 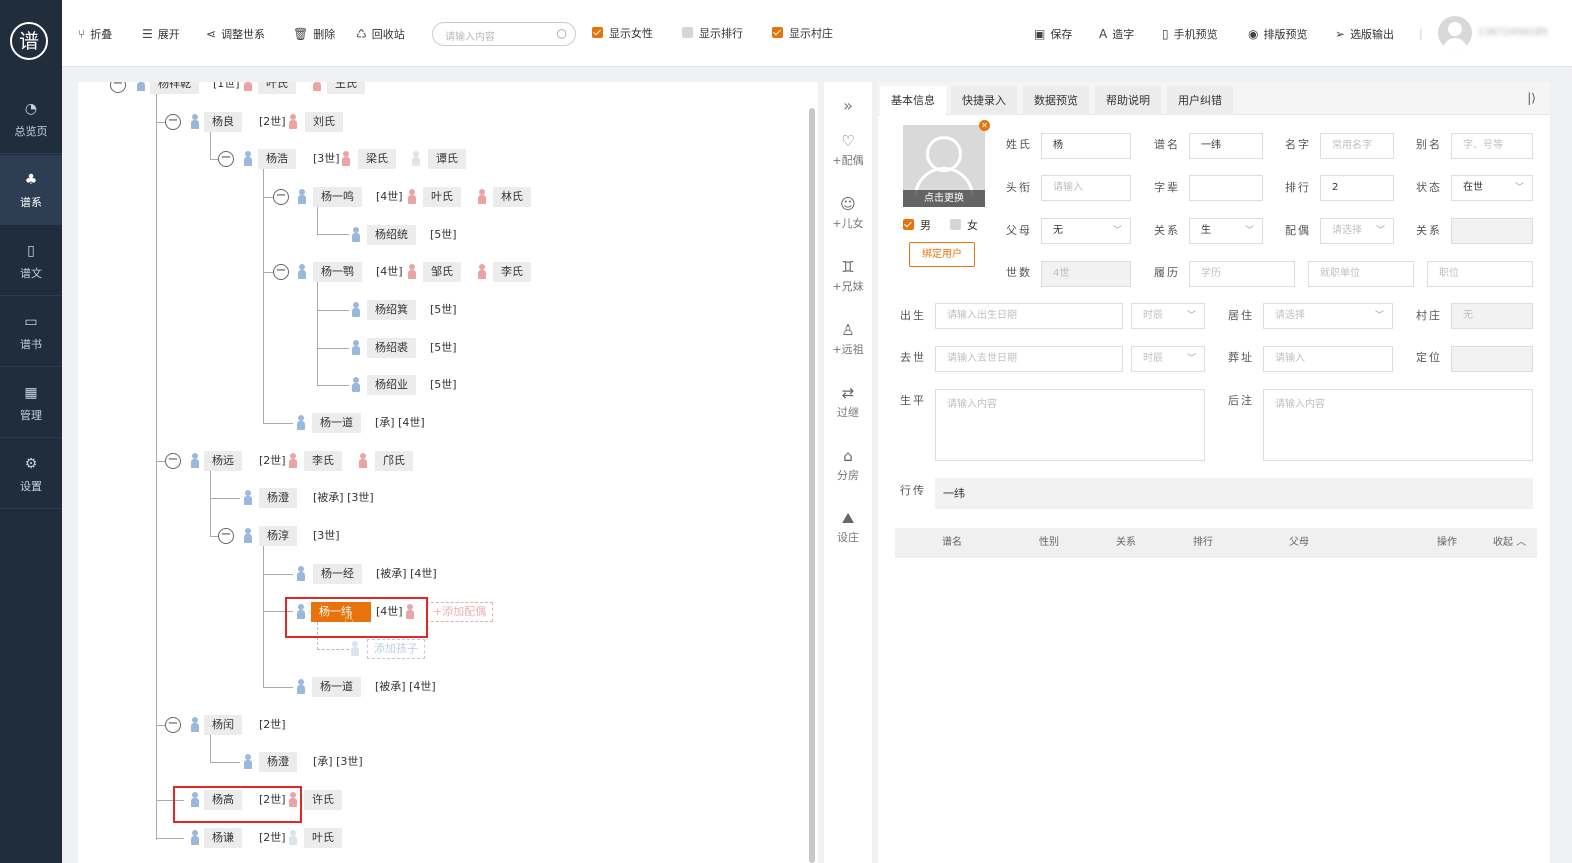 What do you see at coordinates (917, 225) in the screenshot?
I see `male-checkbox: 男` at bounding box center [917, 225].